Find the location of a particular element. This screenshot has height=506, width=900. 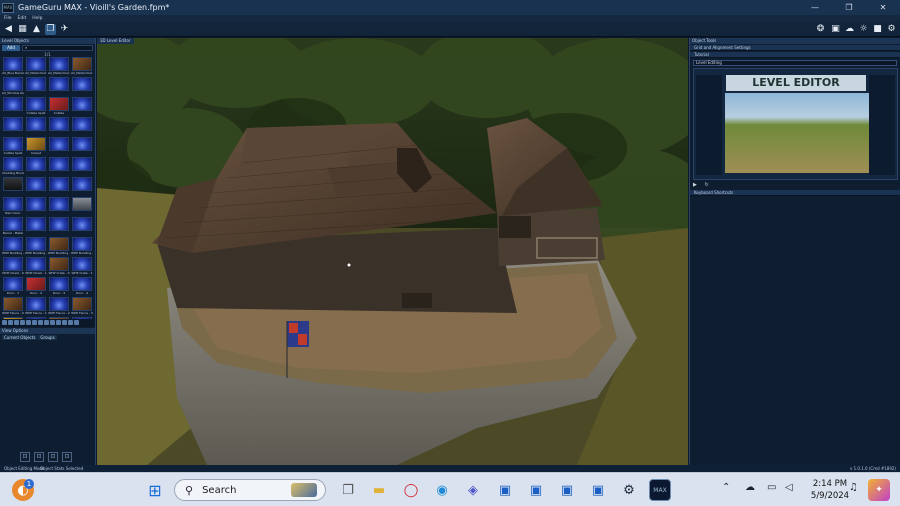

asset-thumbnail: WHP Building - 1 is located at coordinates (82, 246).